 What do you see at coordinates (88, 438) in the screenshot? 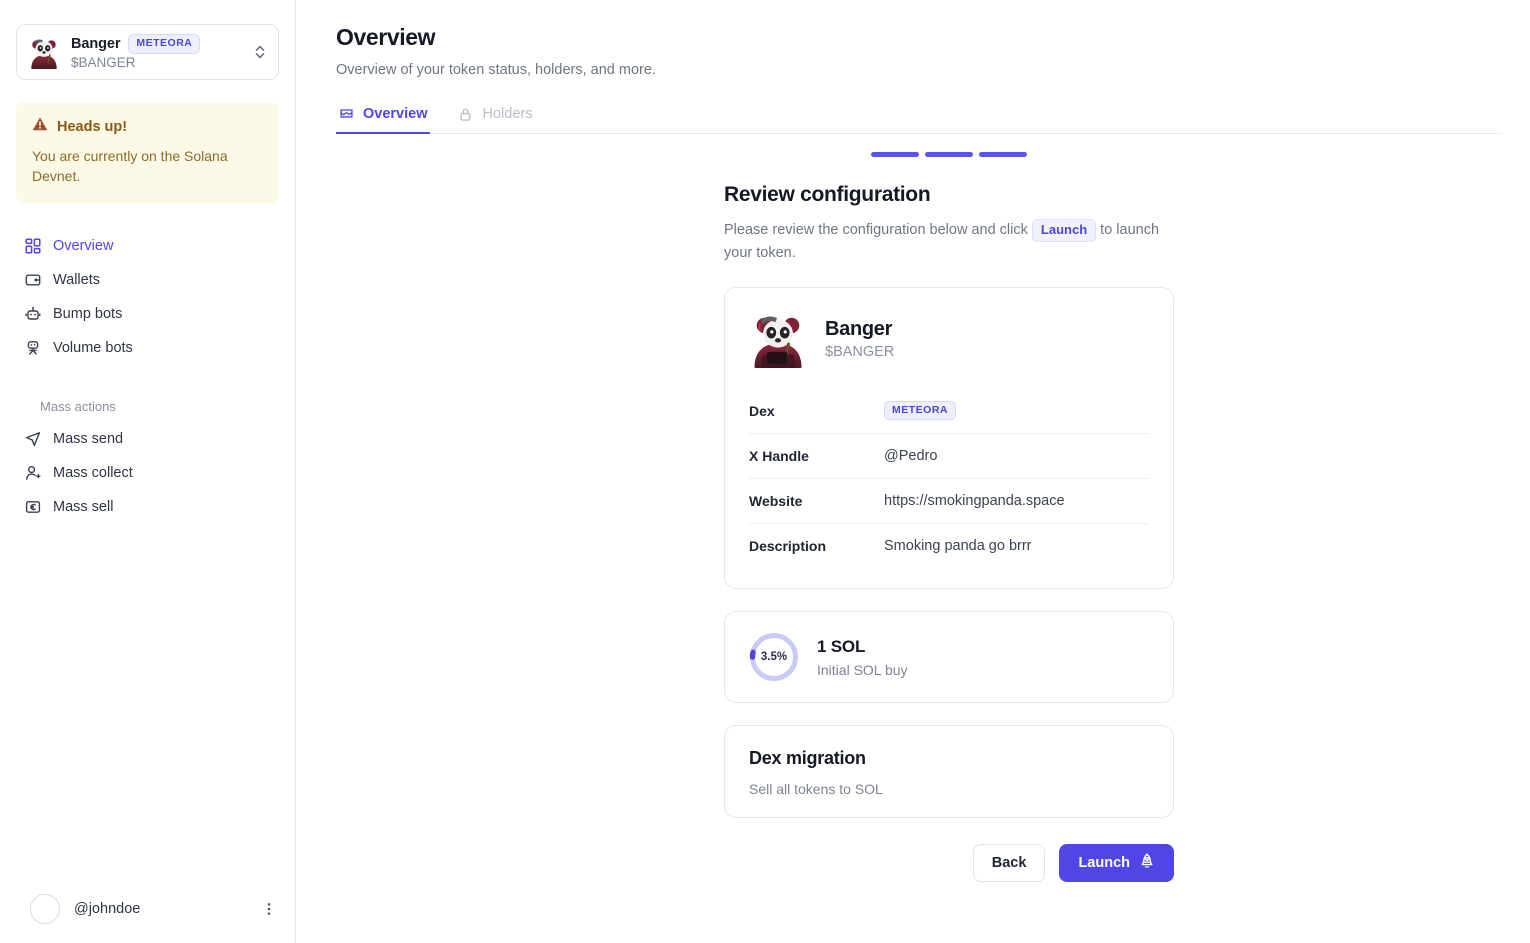
I see `sidebar-item-label: Mass send` at bounding box center [88, 438].